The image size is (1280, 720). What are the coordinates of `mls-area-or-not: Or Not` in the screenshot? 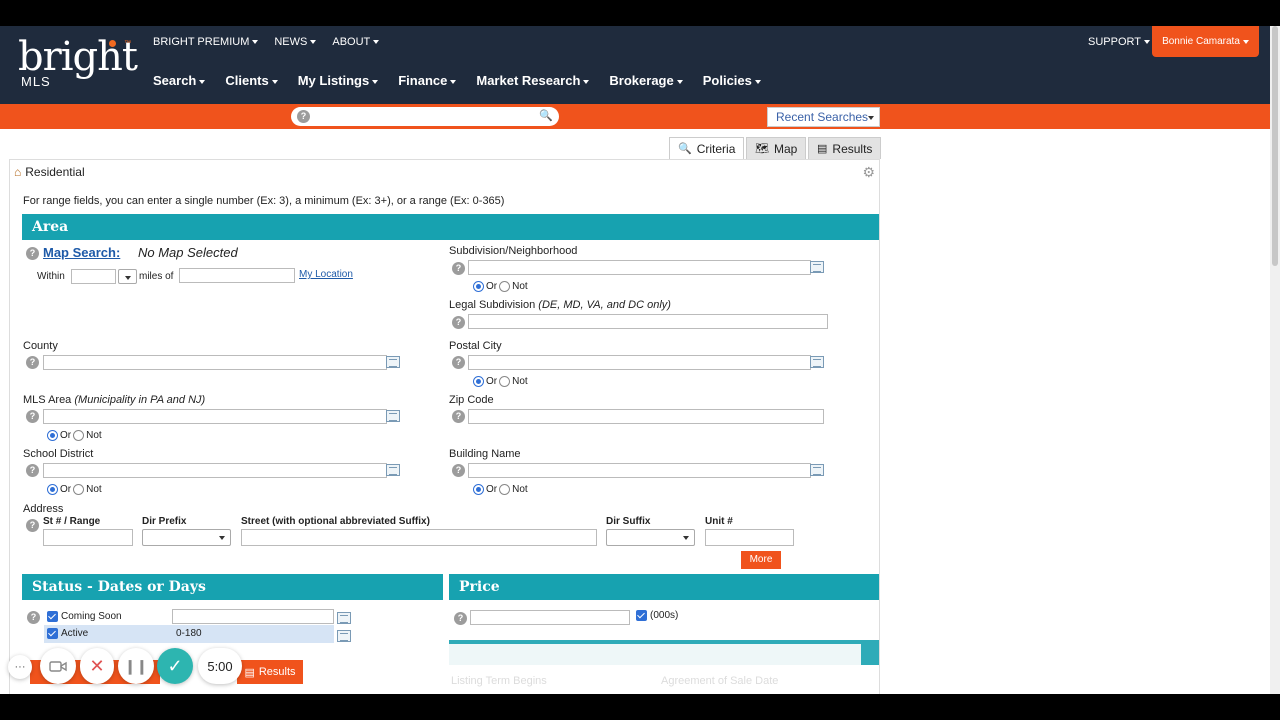 It's located at (74, 435).